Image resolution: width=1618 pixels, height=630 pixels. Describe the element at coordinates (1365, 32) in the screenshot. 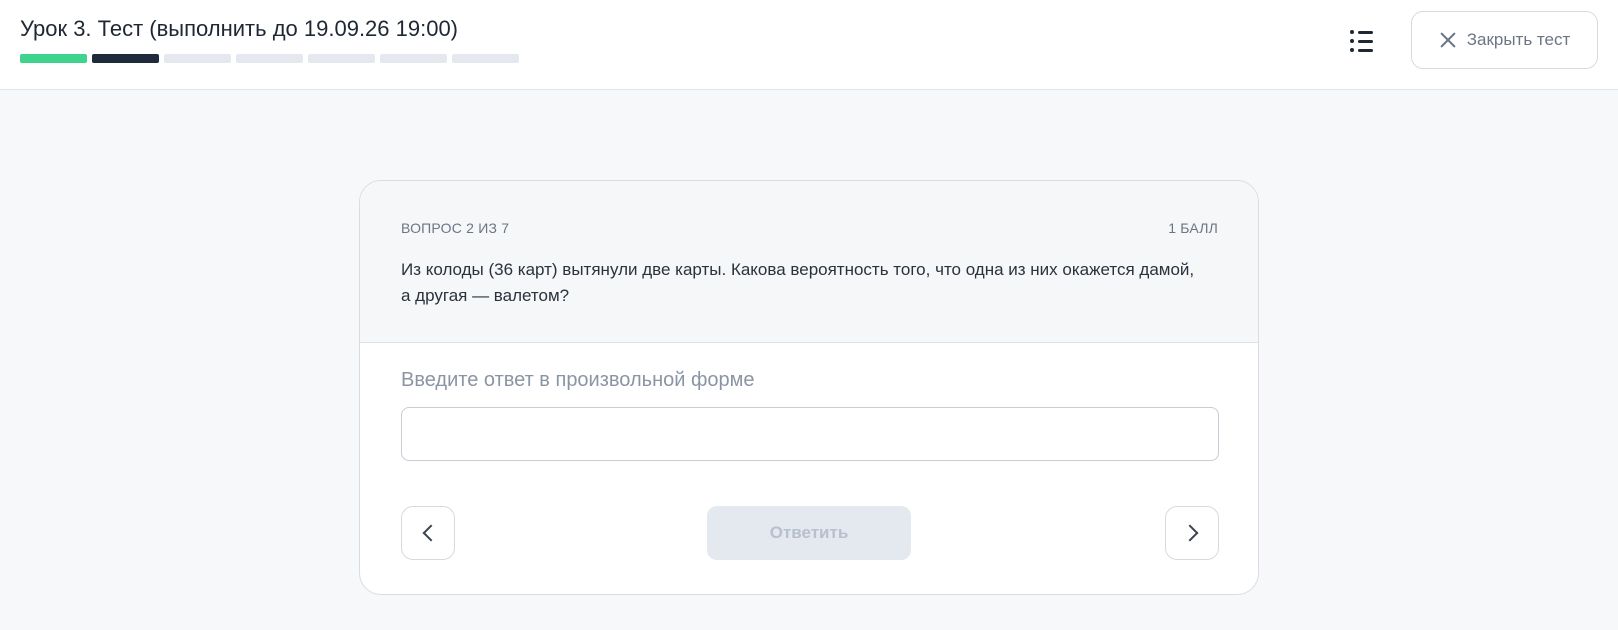

I see `list-icon` at that location.